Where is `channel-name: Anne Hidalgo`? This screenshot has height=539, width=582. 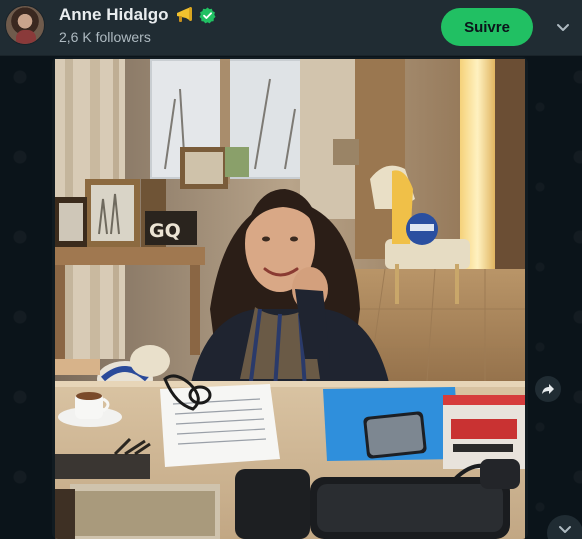
channel-name: Anne Hidalgo is located at coordinates (114, 14).